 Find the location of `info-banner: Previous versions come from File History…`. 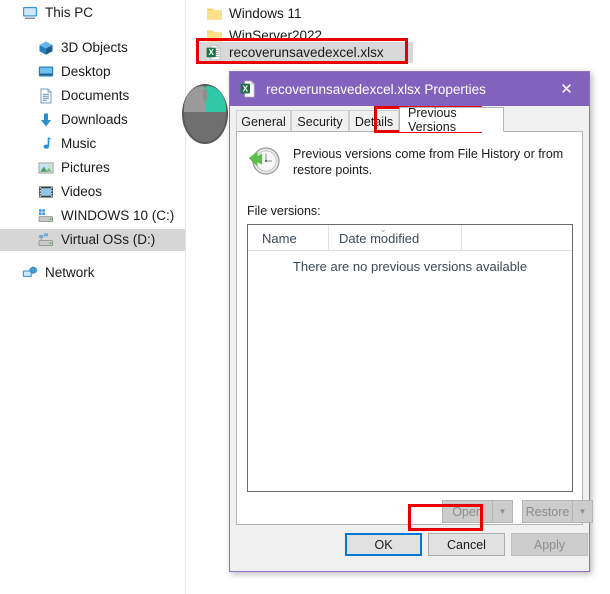

info-banner: Previous versions come from File History… is located at coordinates (410, 162).